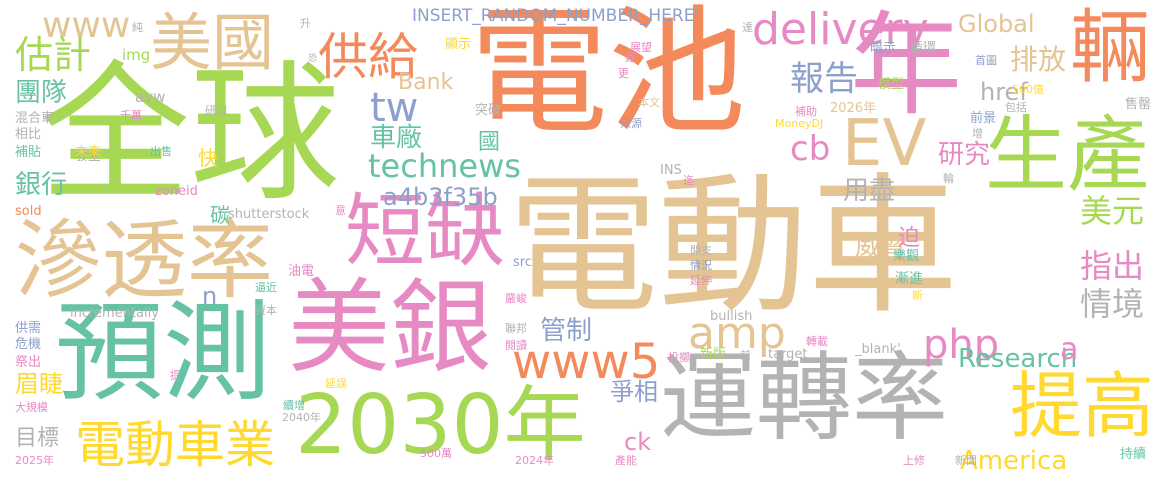  What do you see at coordinates (948, 178) in the screenshot?
I see `cloud-word: 輪` at bounding box center [948, 178].